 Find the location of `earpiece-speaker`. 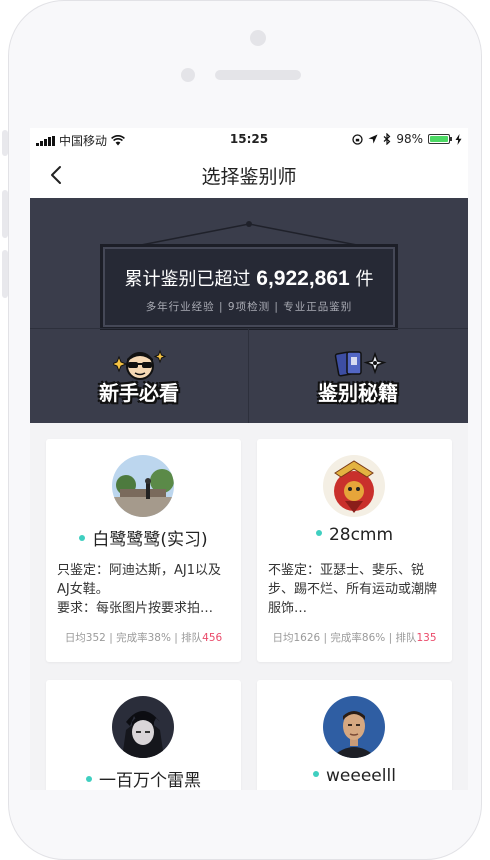

earpiece-speaker is located at coordinates (258, 75).